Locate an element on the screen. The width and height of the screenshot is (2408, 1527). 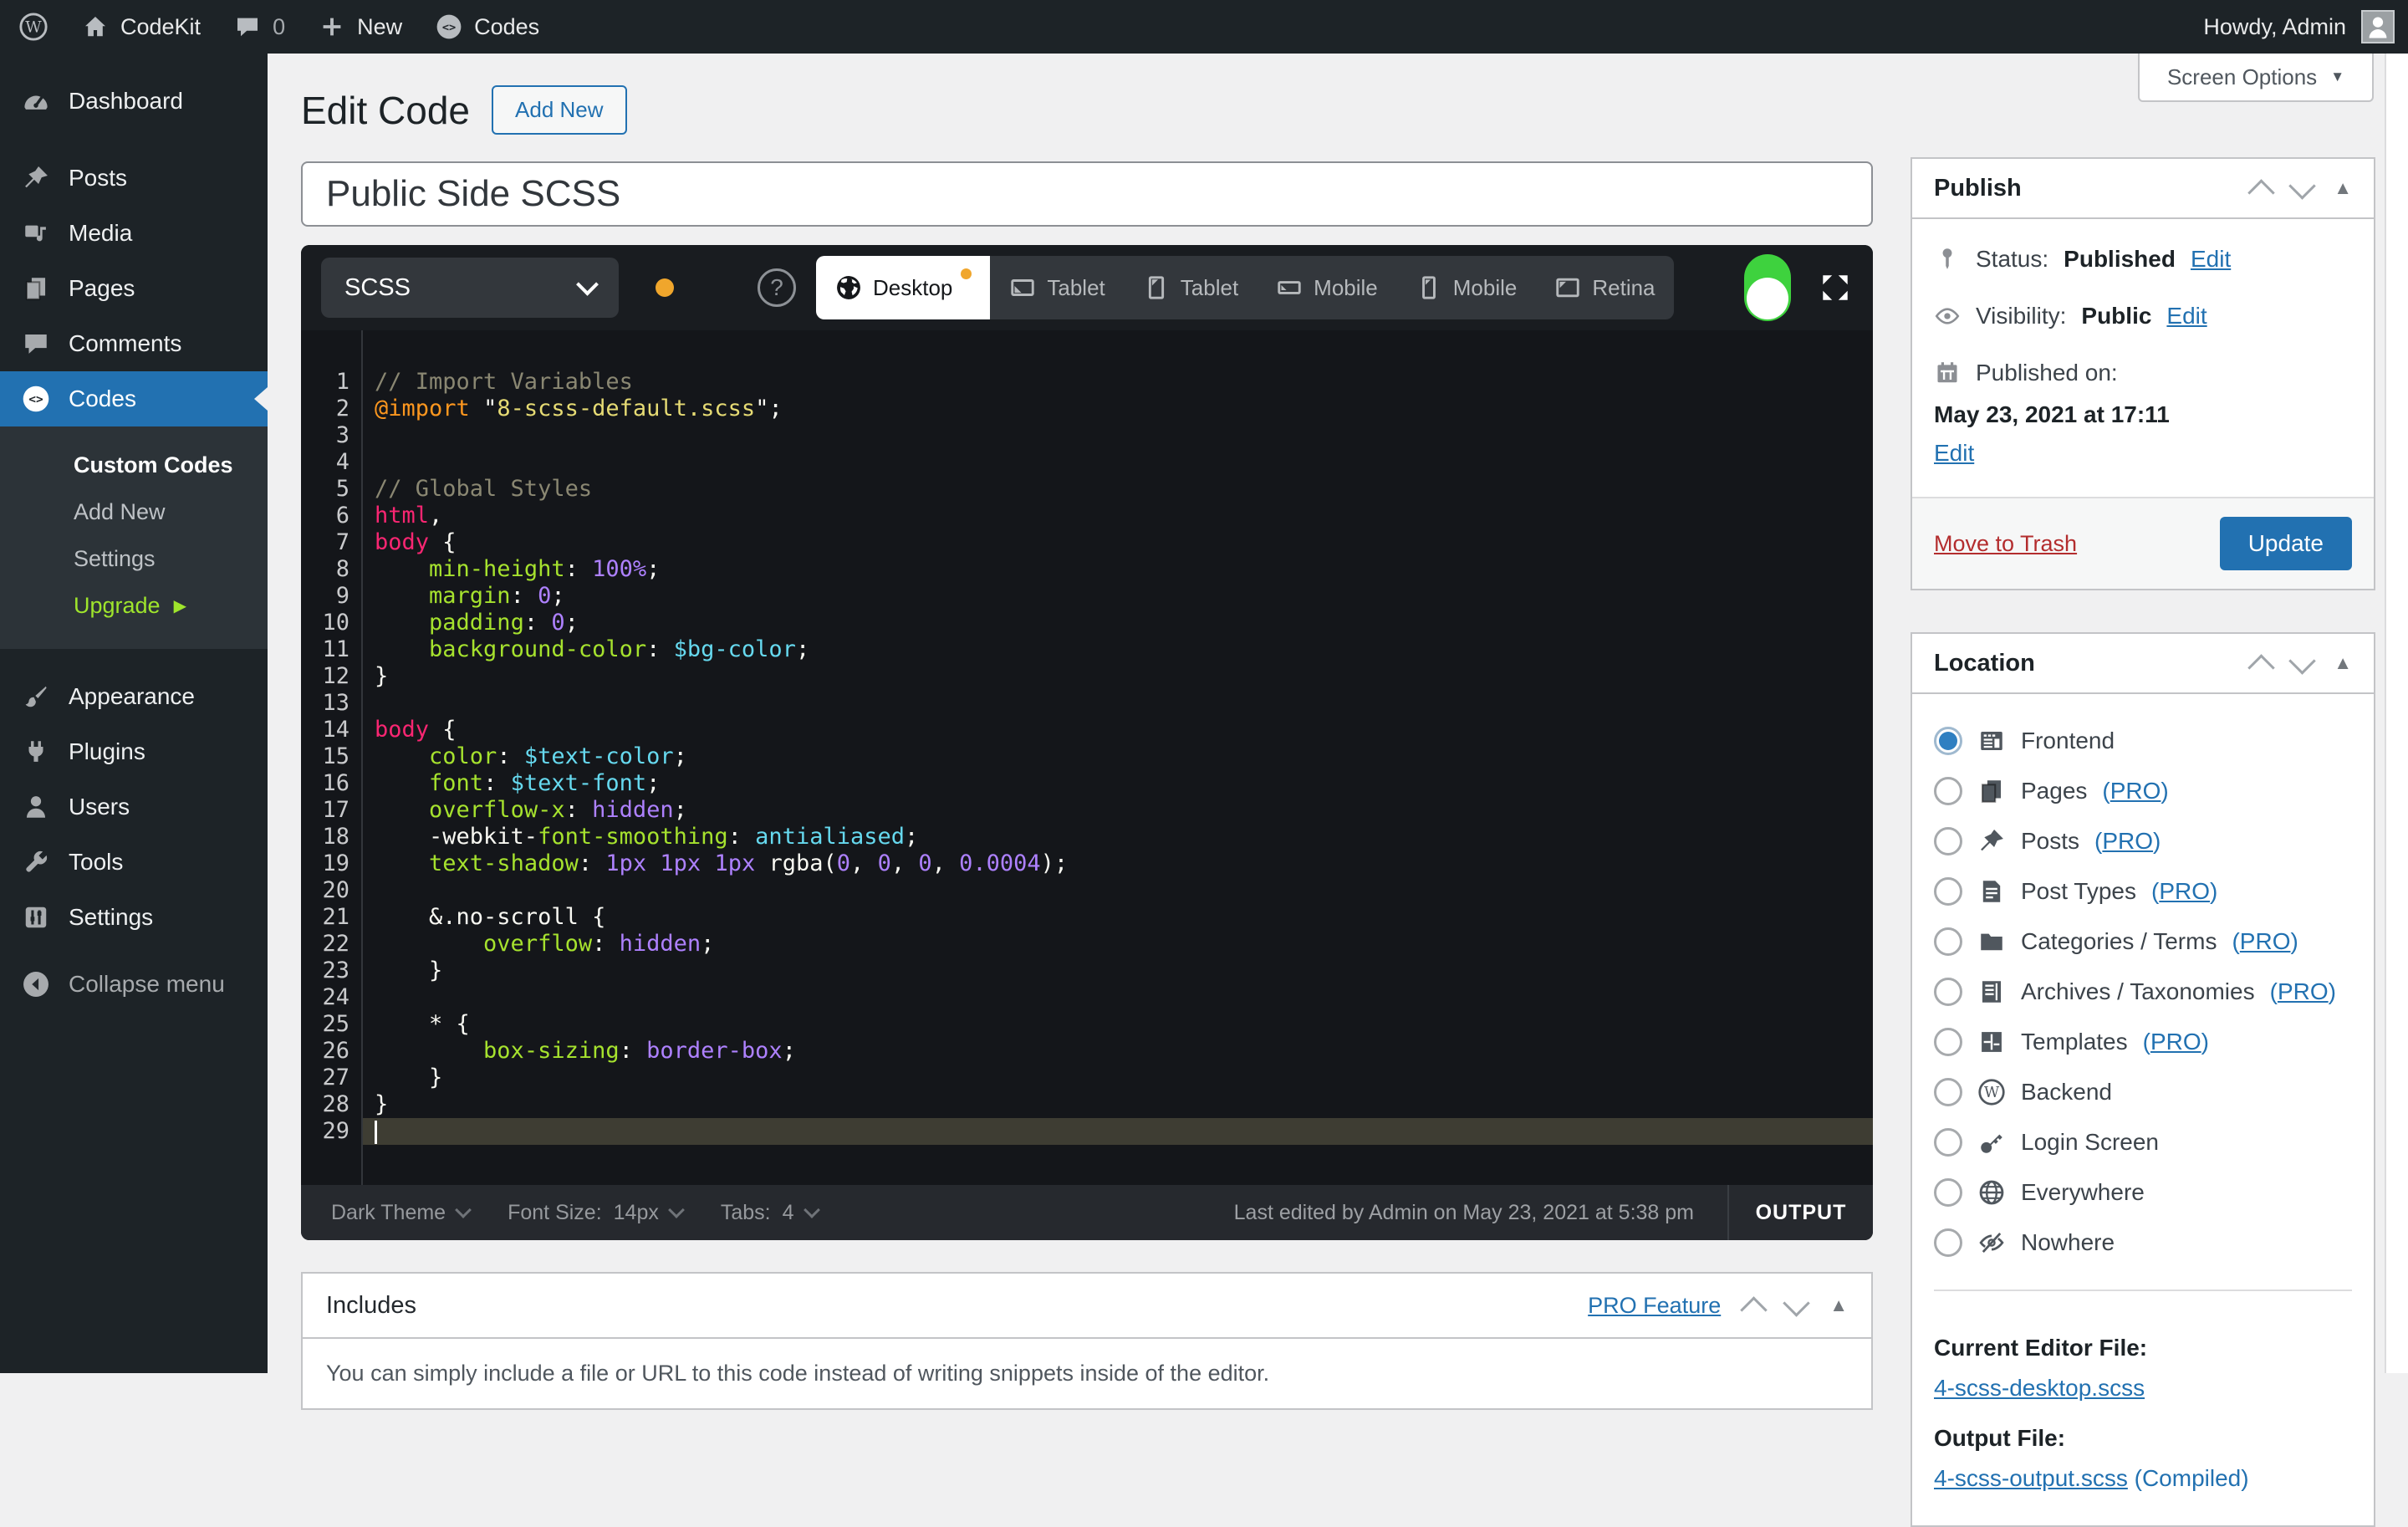
device-tab-desktop-0: Desktop is located at coordinates (904, 287).